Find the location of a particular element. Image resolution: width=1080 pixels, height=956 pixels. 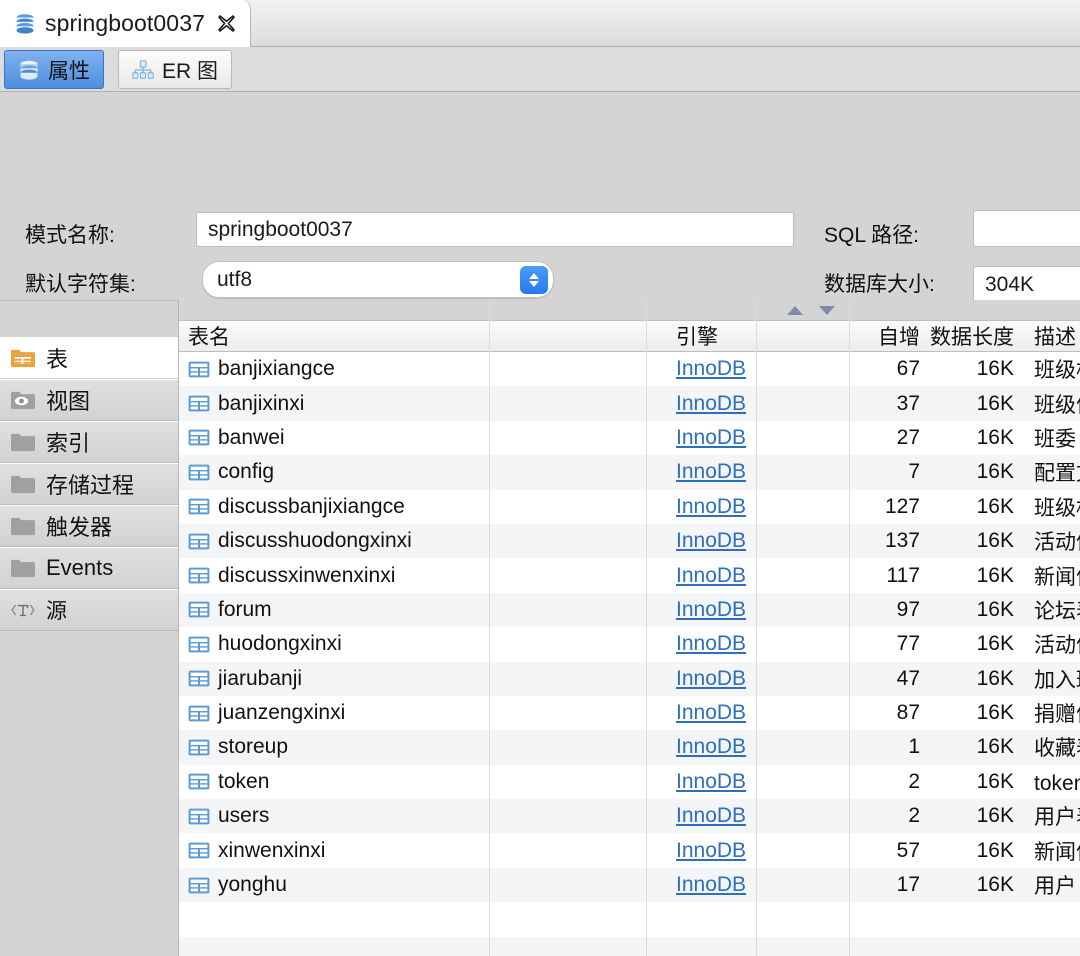

triangle-down-icon is located at coordinates (827, 310).